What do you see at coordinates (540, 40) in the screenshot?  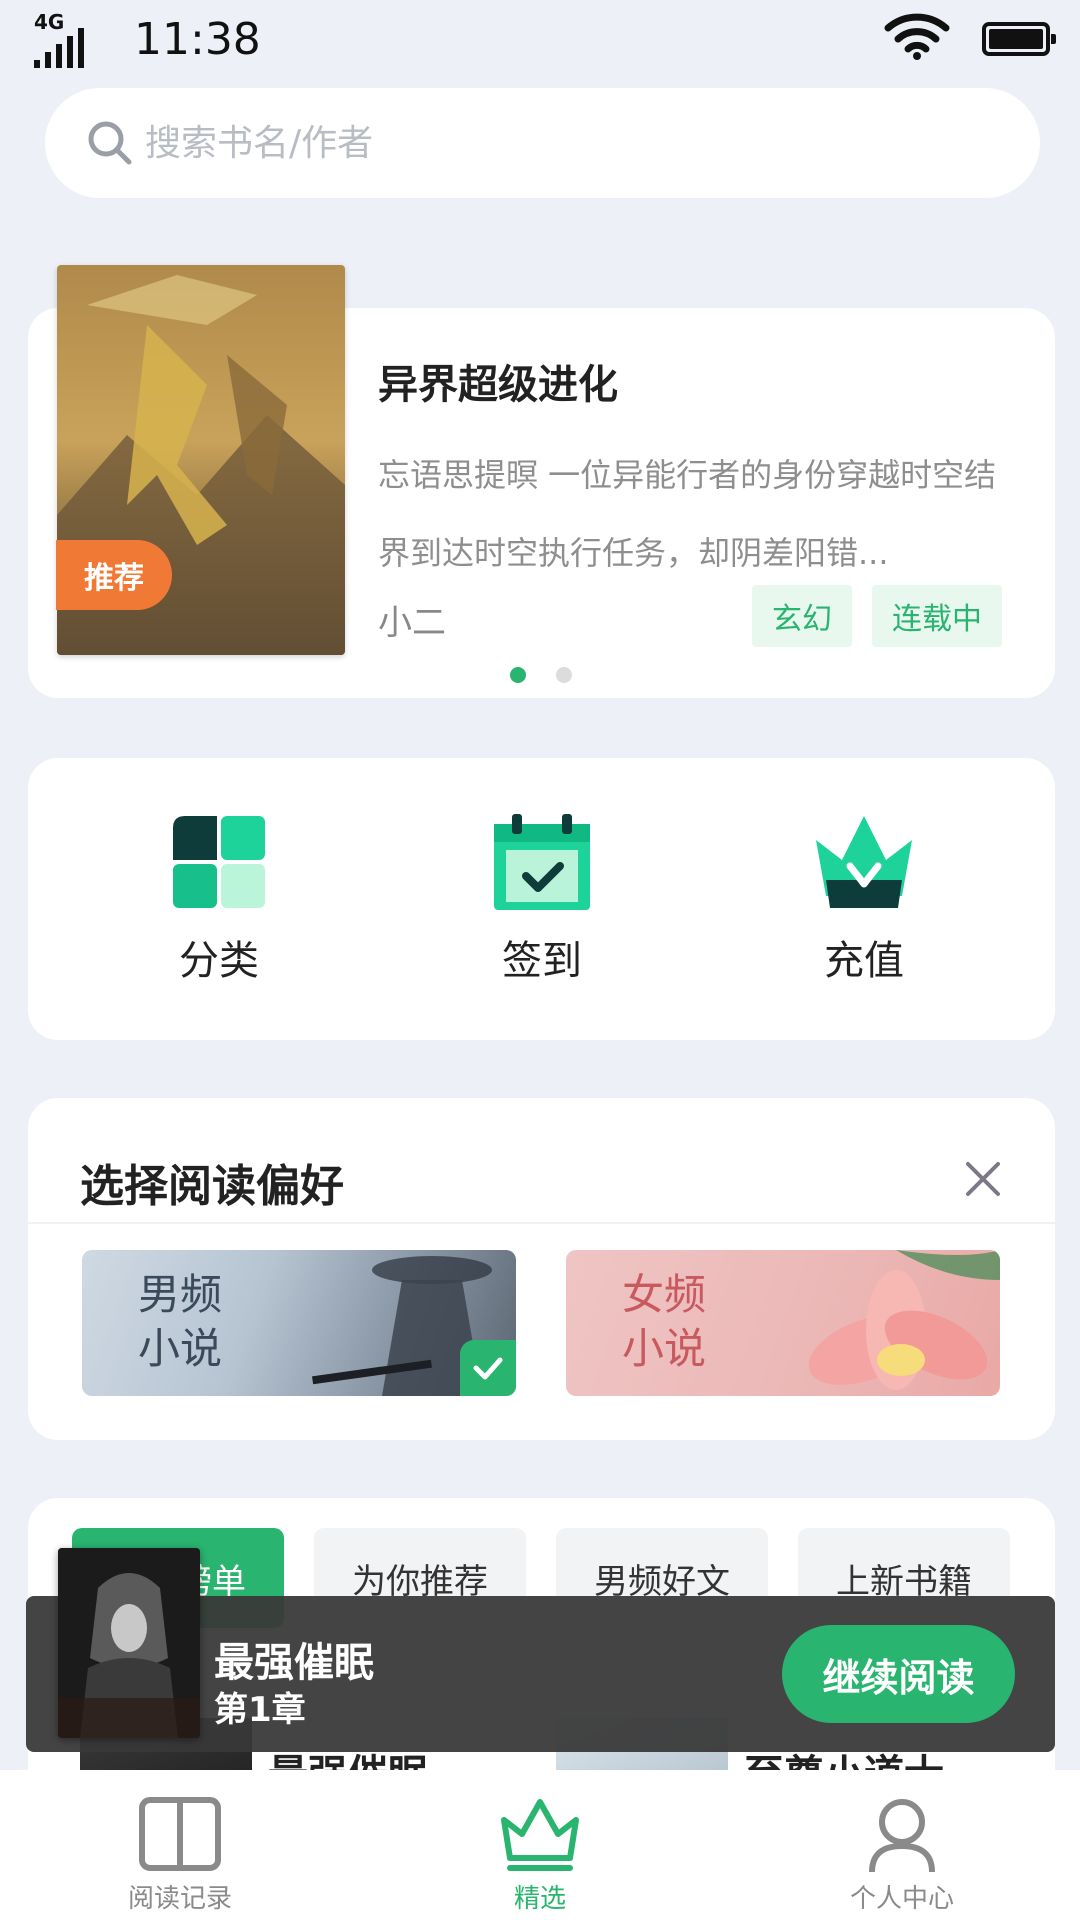 I see `status-bar: 4G 11:38` at bounding box center [540, 40].